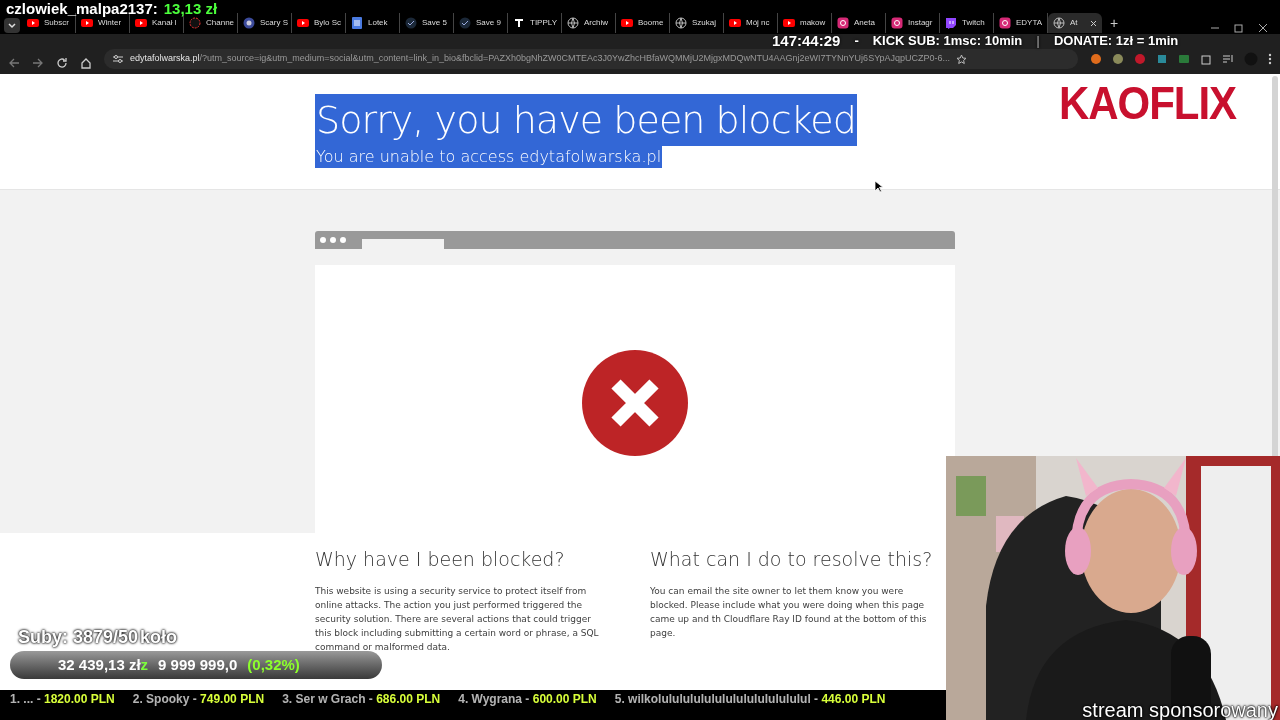 The height and width of the screenshot is (720, 1280). Describe the element at coordinates (86, 63) in the screenshot. I see `home-icon` at that location.